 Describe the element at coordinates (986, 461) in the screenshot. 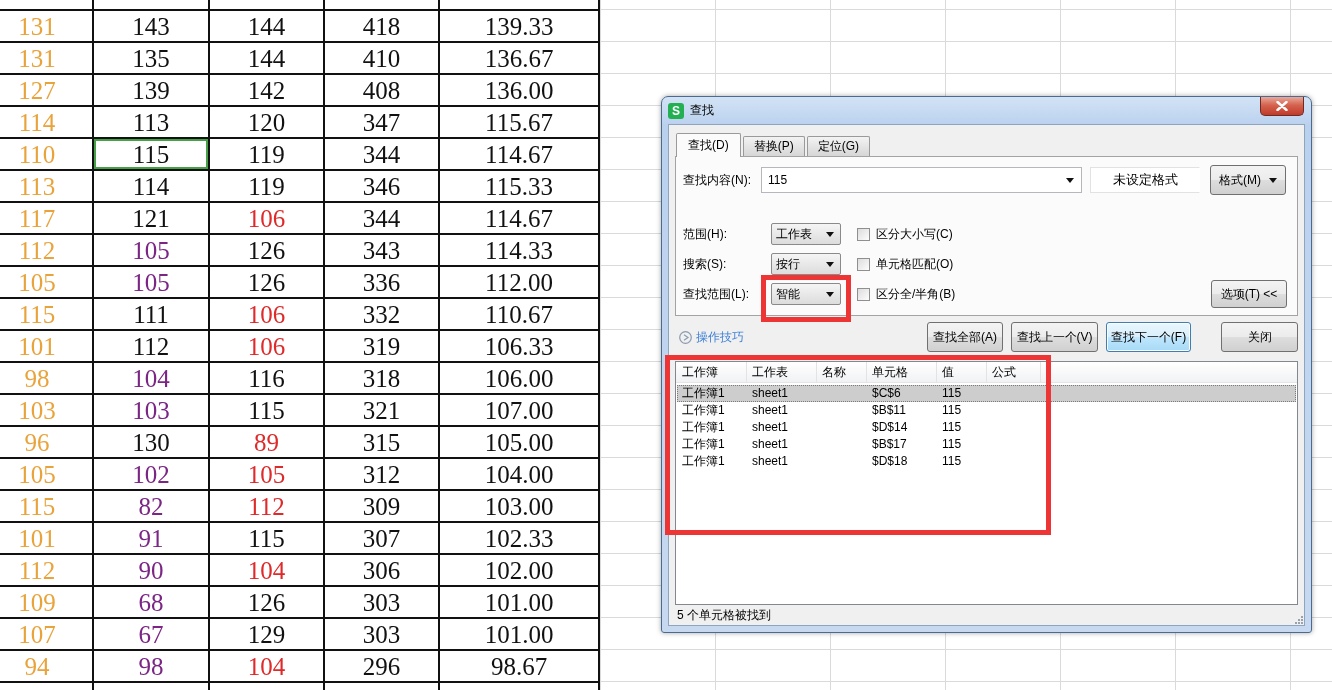

I see `result-row: 工作簿1 sheet1 $D$18 115` at that location.